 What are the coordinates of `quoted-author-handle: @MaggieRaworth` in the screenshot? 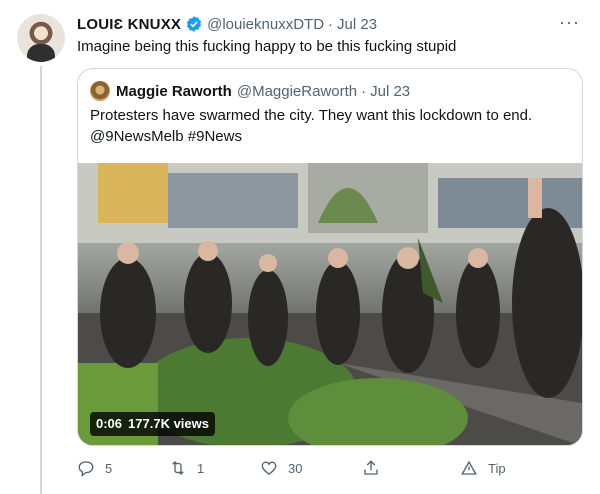 It's located at (297, 91).